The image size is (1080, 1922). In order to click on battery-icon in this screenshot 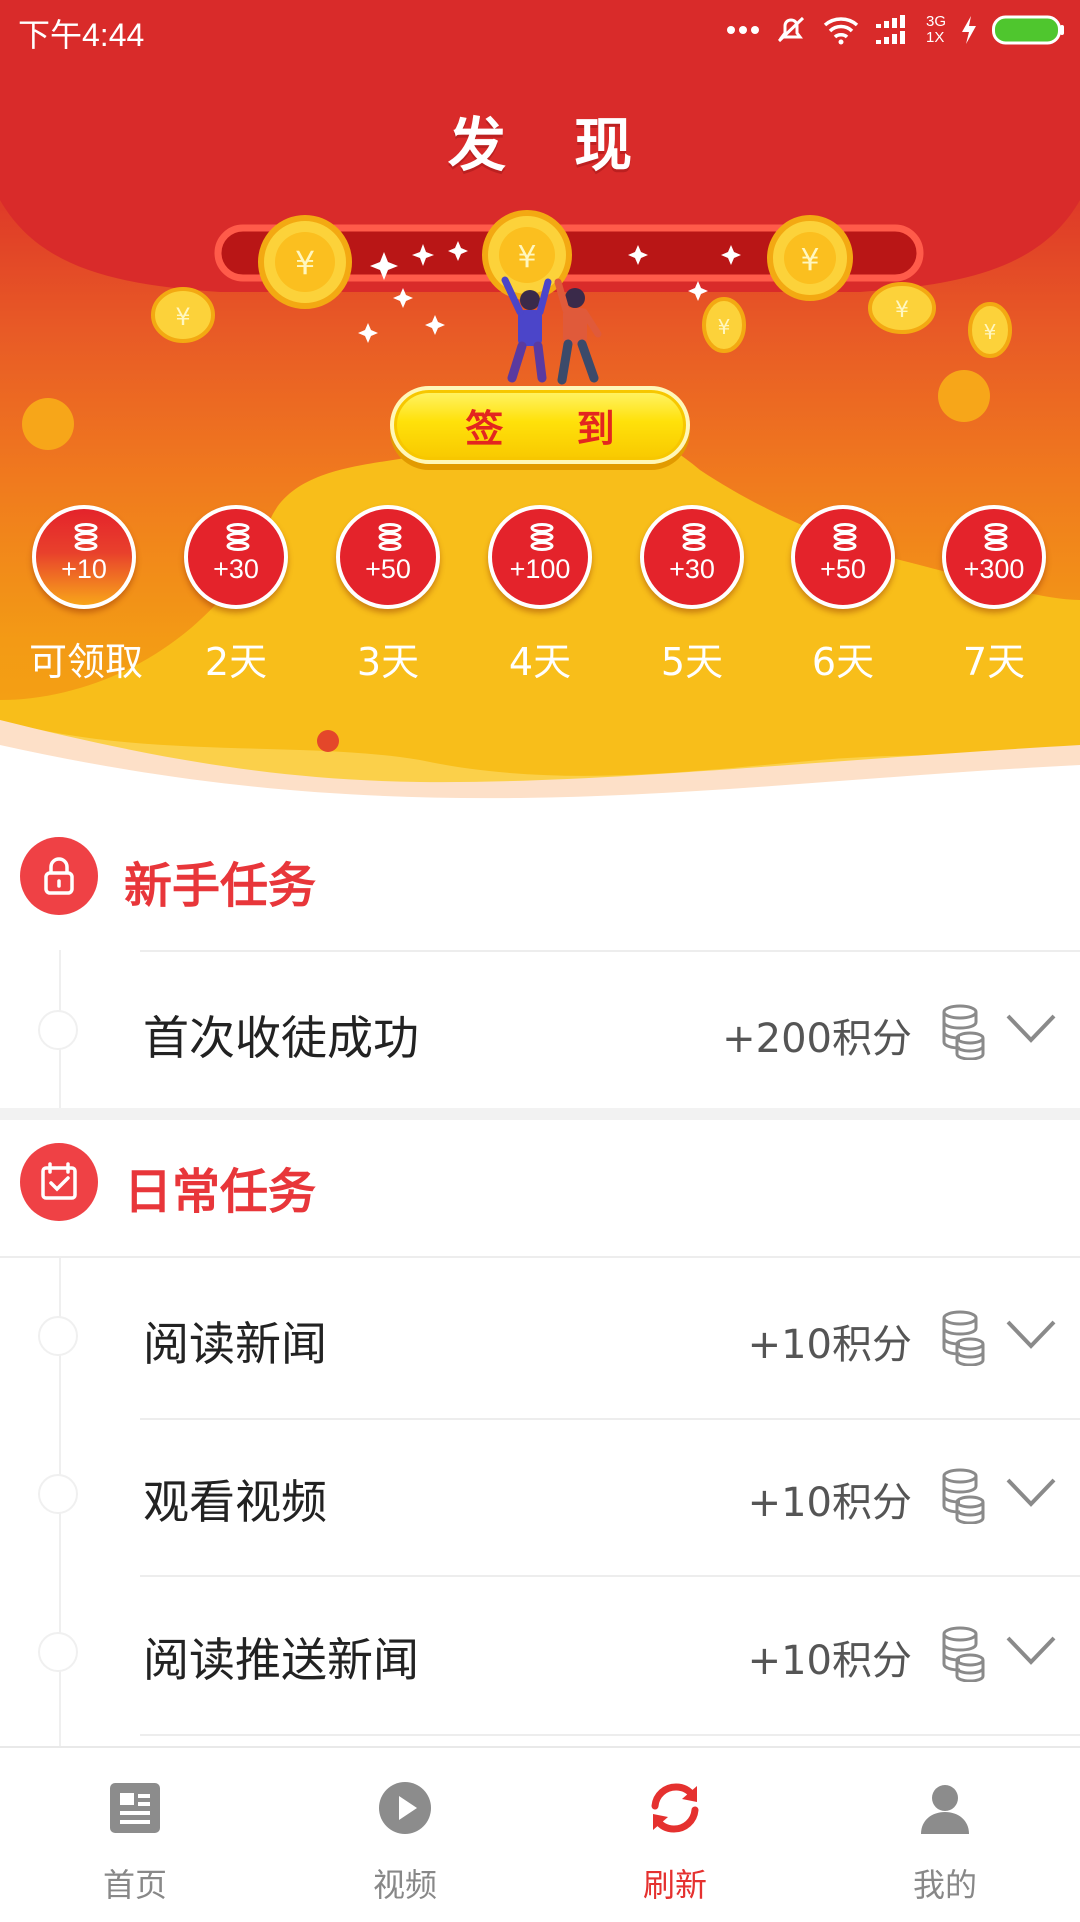, I will do `click(1028, 30)`.